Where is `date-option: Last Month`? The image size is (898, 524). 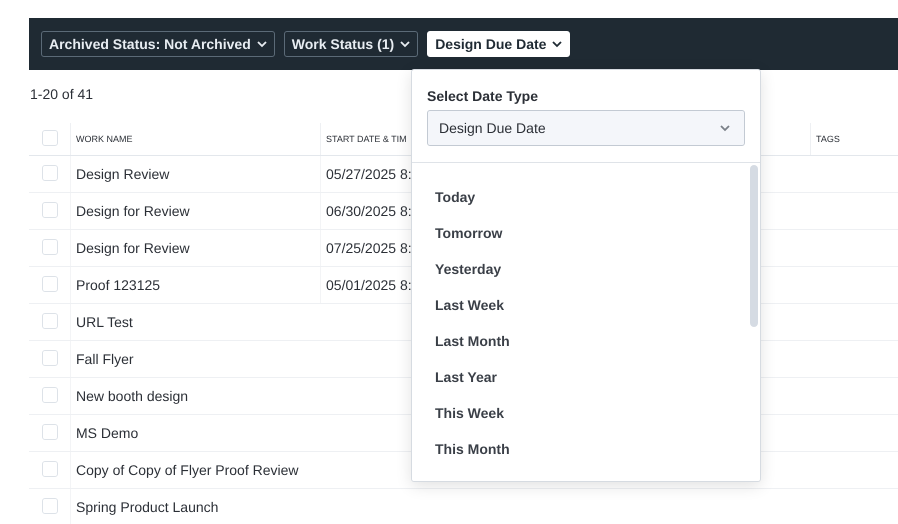 date-option: Last Month is located at coordinates (597, 341).